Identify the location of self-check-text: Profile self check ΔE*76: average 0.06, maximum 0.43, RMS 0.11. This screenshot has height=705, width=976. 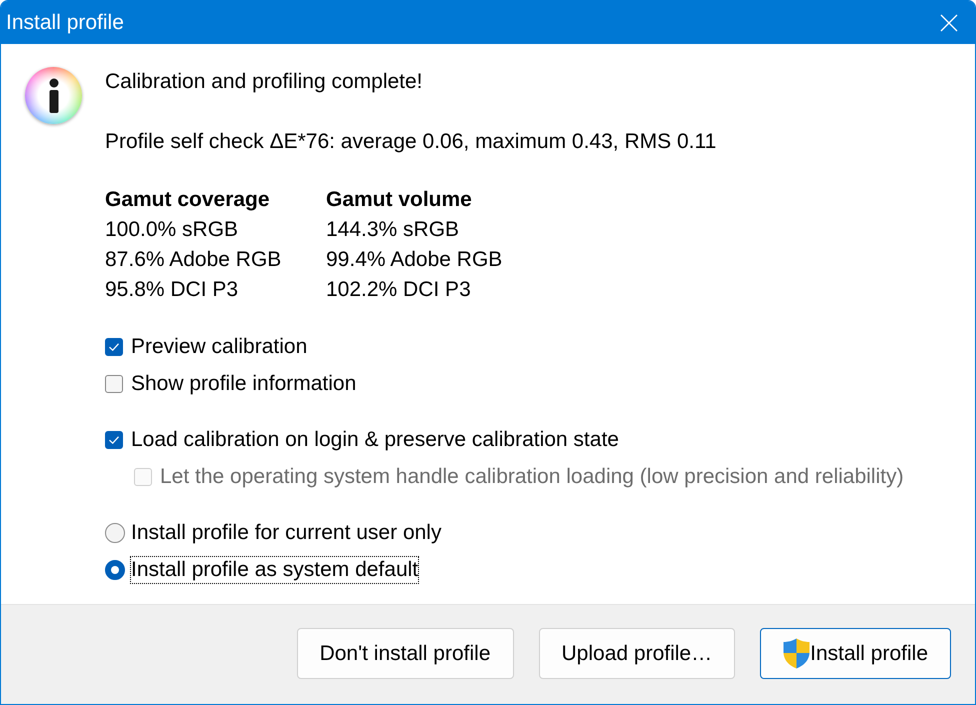
(411, 142).